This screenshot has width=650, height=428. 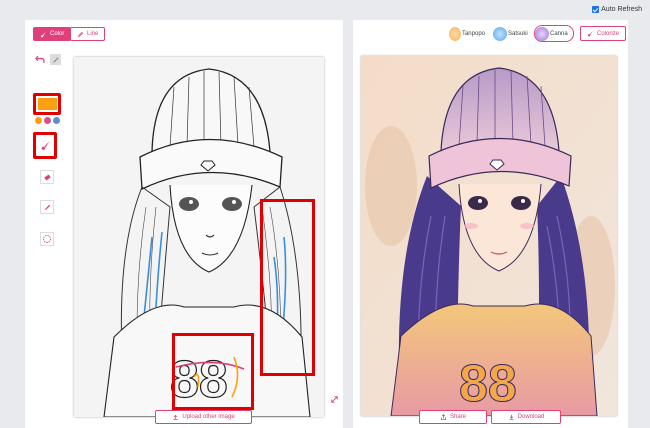 I want to click on colorize-button: Colorize, so click(x=603, y=33).